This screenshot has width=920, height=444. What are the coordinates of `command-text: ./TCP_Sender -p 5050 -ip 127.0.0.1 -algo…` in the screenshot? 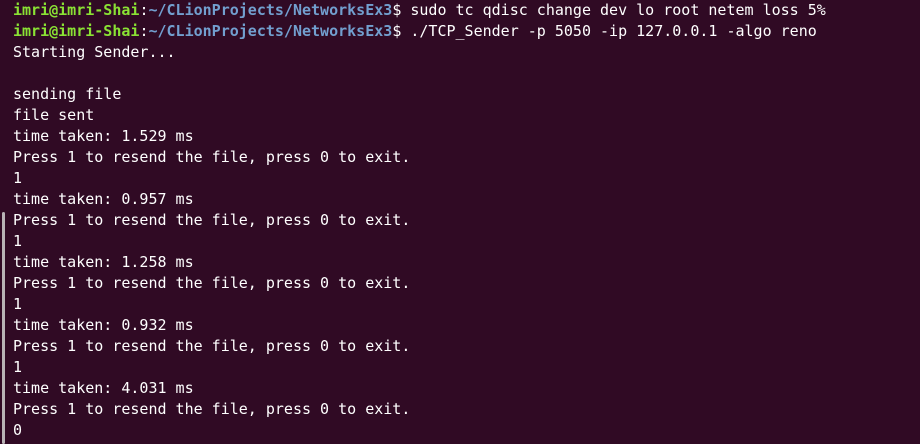 It's located at (609, 31).